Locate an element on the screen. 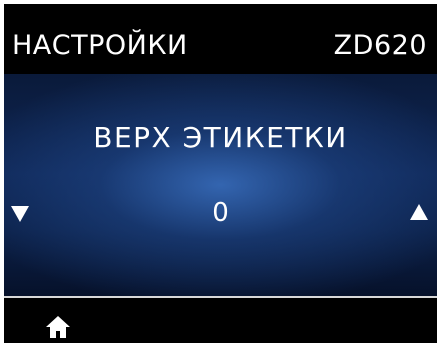 This screenshot has width=447, height=343. setting-label: ВЕРХ ЭТИКЕТКИ is located at coordinates (220, 137).